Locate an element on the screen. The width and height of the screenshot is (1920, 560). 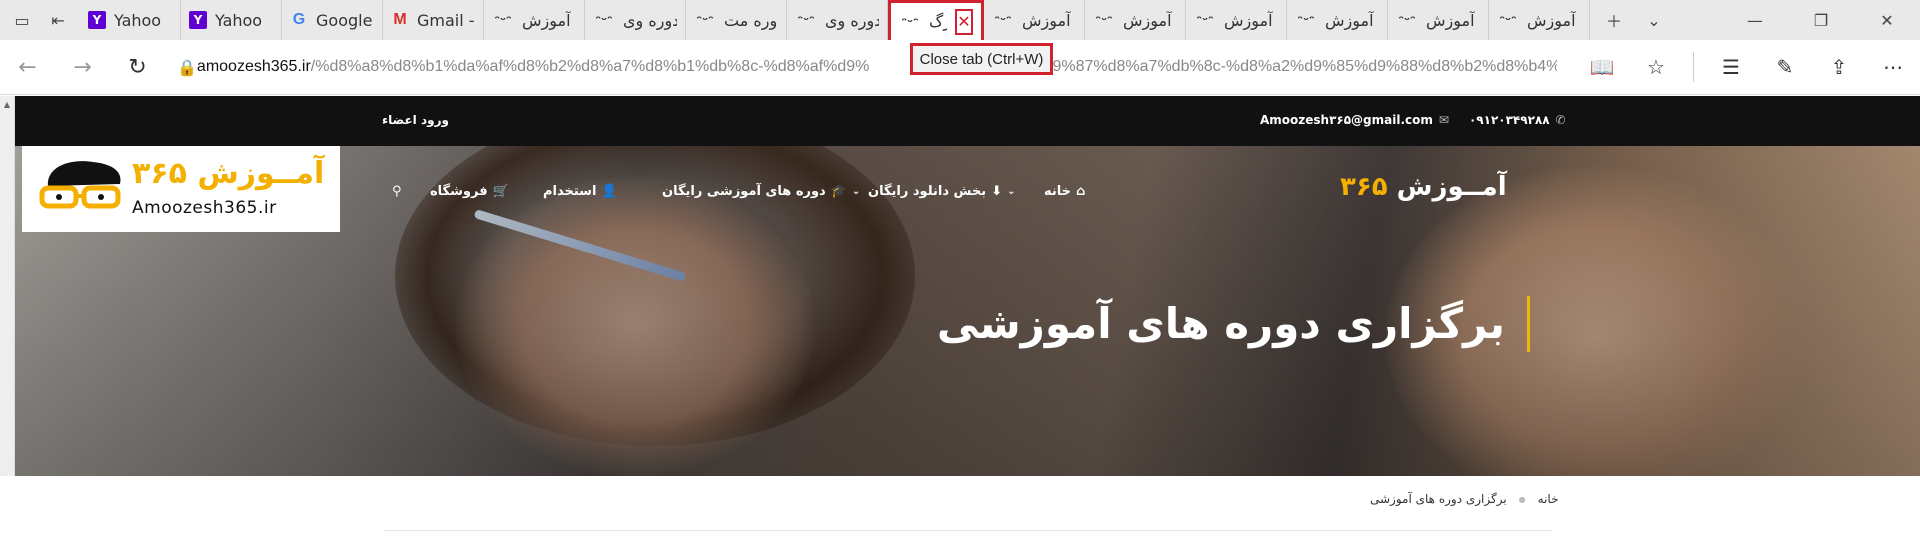
cart-icon: 🛒 is located at coordinates (500, 191).